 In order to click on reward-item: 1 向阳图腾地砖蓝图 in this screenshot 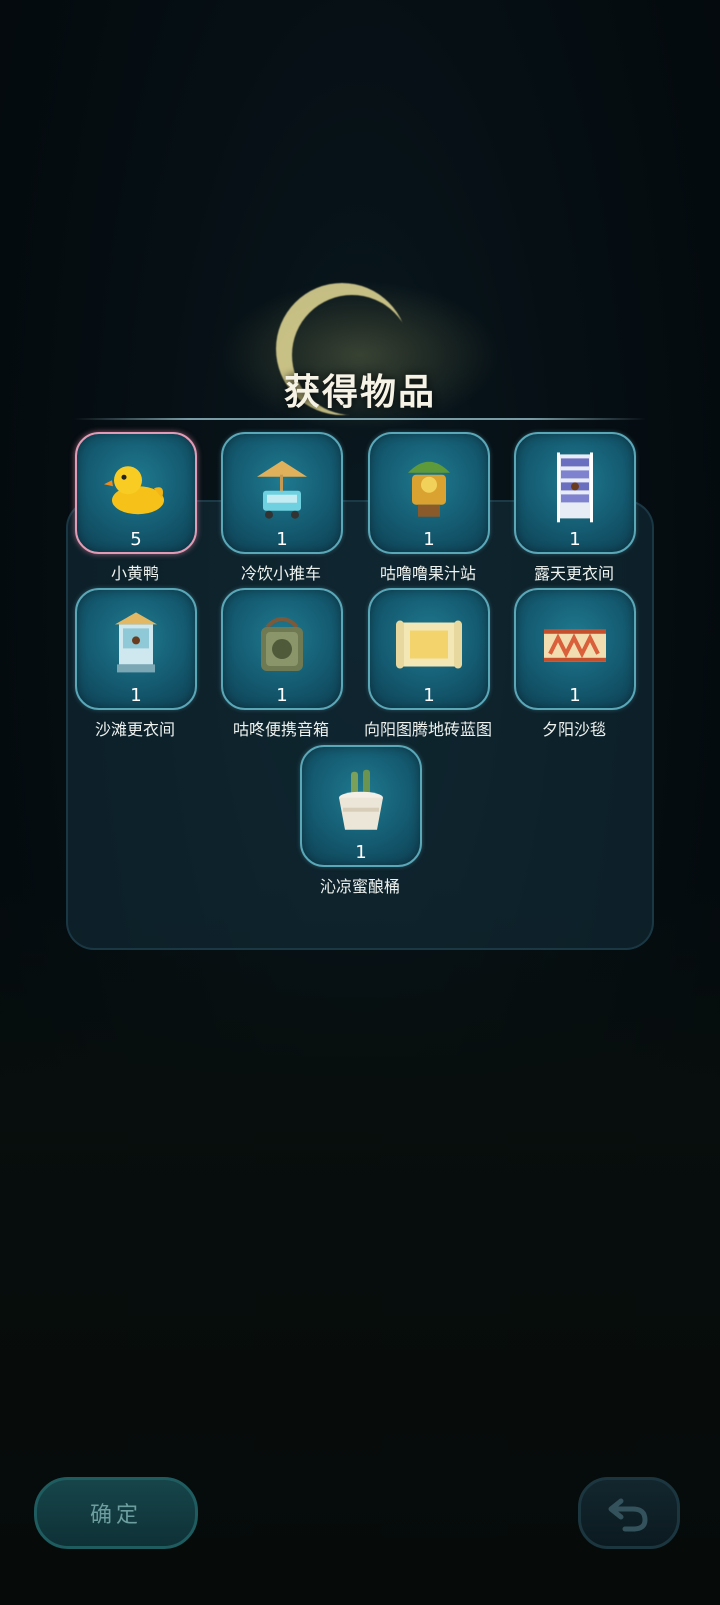, I will do `click(428, 664)`.